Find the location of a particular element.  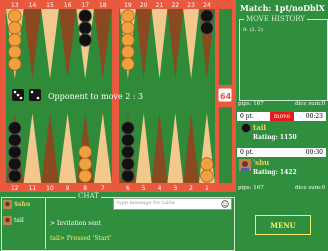

bottom-timer: 00:30 is located at coordinates (314, 152).